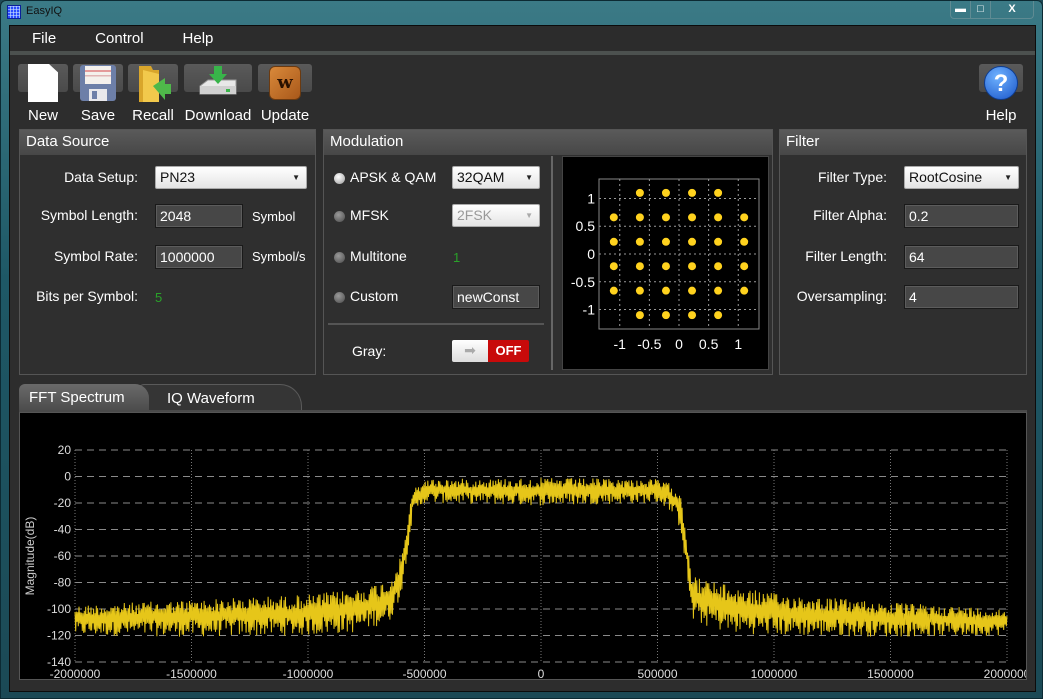  I want to click on mfsk-label: MFSK, so click(369, 215).